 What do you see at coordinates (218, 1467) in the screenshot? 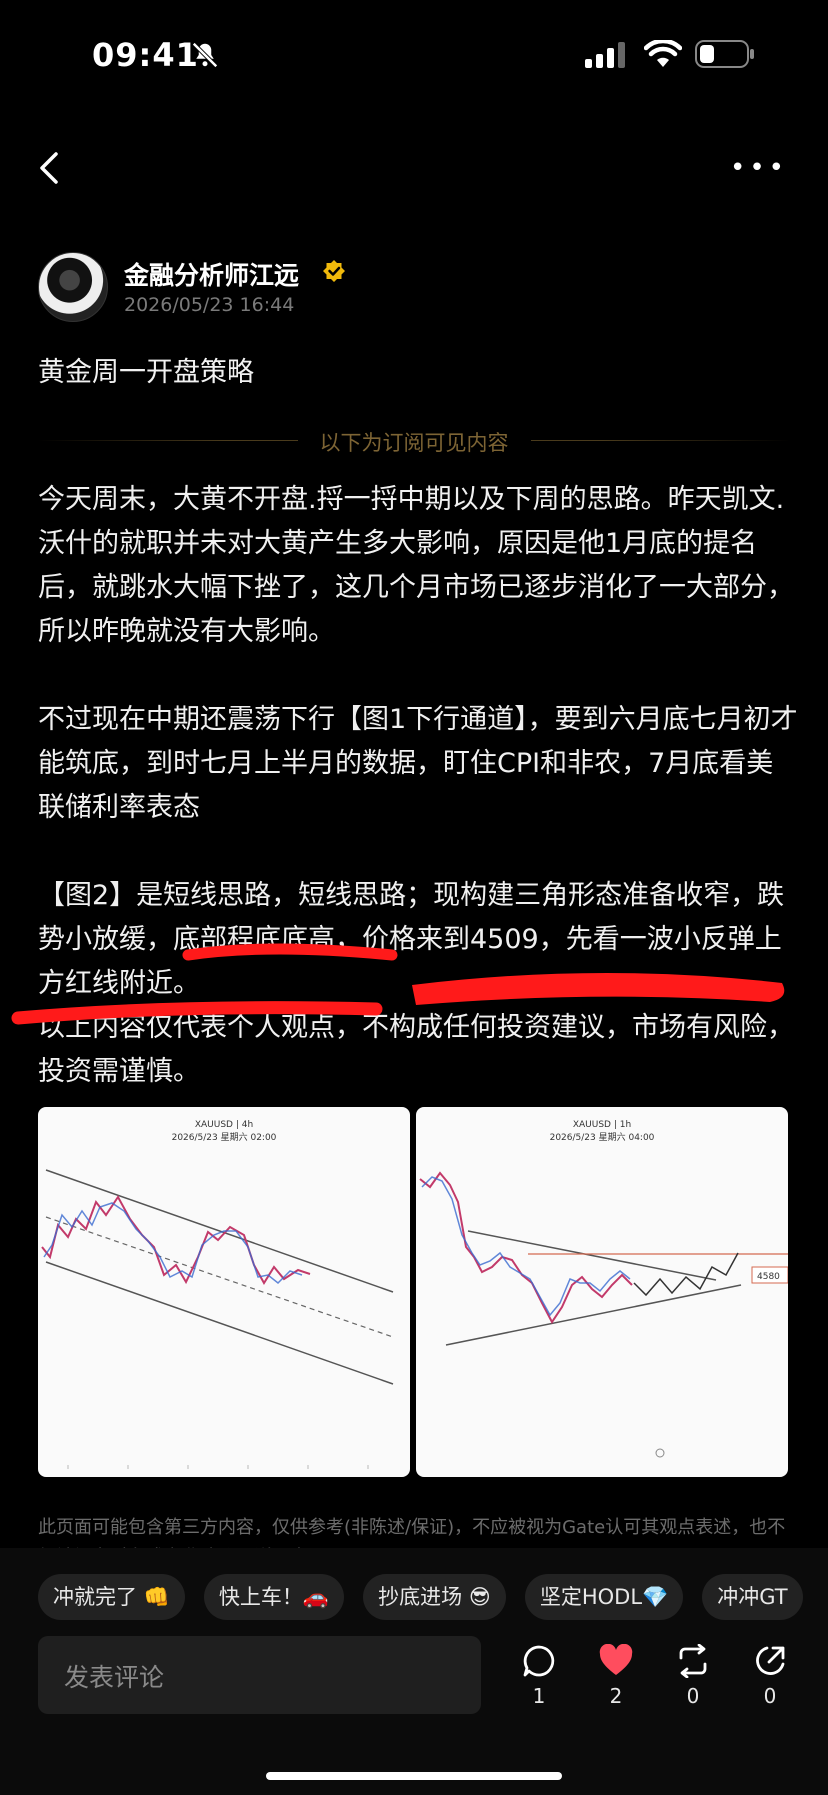
I see `chart-axis-ticks` at bounding box center [218, 1467].